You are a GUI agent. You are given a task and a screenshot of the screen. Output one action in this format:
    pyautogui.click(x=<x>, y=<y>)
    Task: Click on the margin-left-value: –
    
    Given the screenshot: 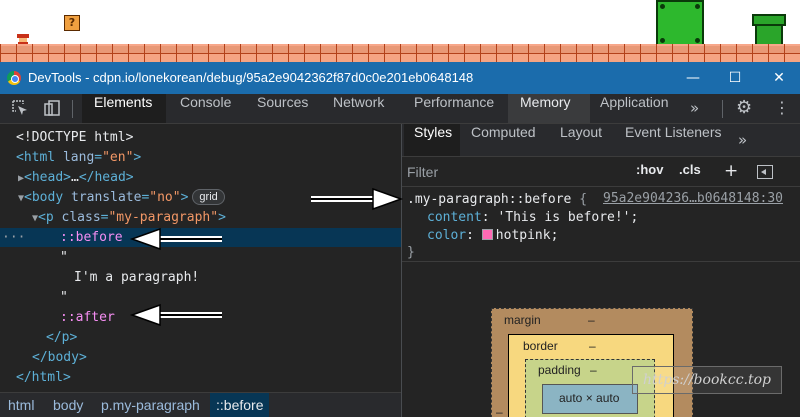 What is the action you would take?
    pyautogui.click(x=499, y=411)
    